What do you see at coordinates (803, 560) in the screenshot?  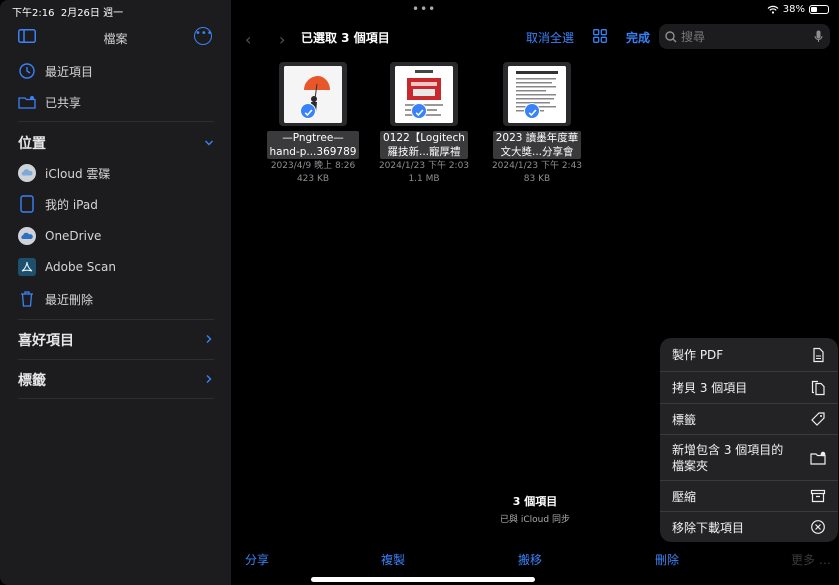 I see `more-button-label: 更多` at bounding box center [803, 560].